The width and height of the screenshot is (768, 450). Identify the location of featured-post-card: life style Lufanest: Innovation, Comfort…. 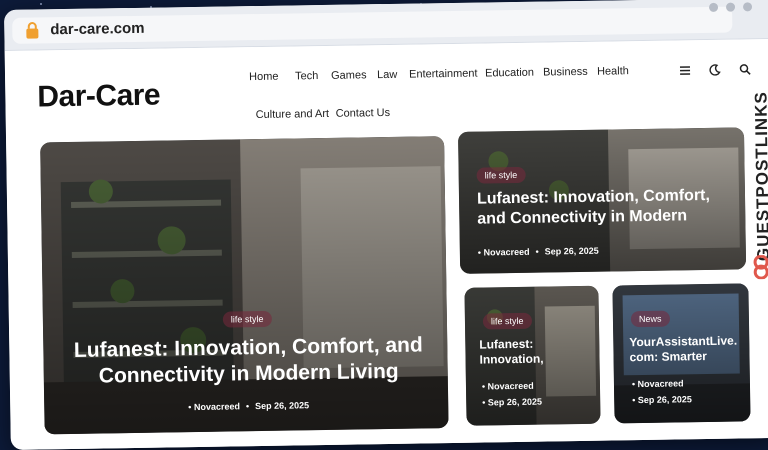
(602, 200).